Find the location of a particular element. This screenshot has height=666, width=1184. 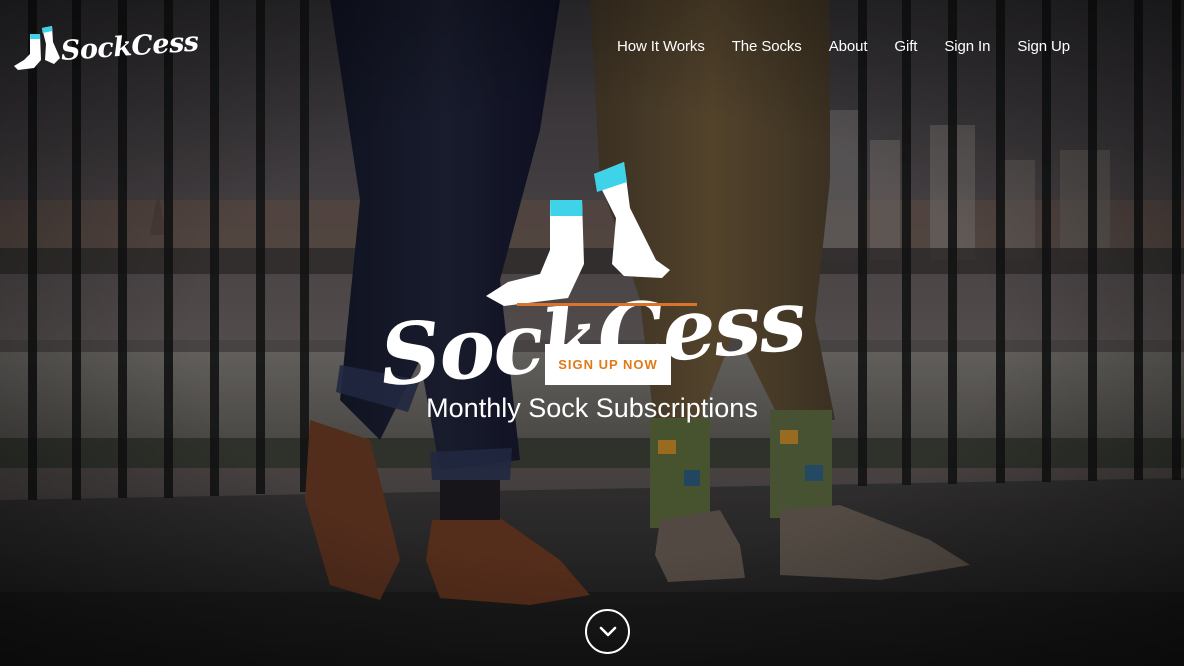

nav-how-it-works: How It Works is located at coordinates (661, 46).